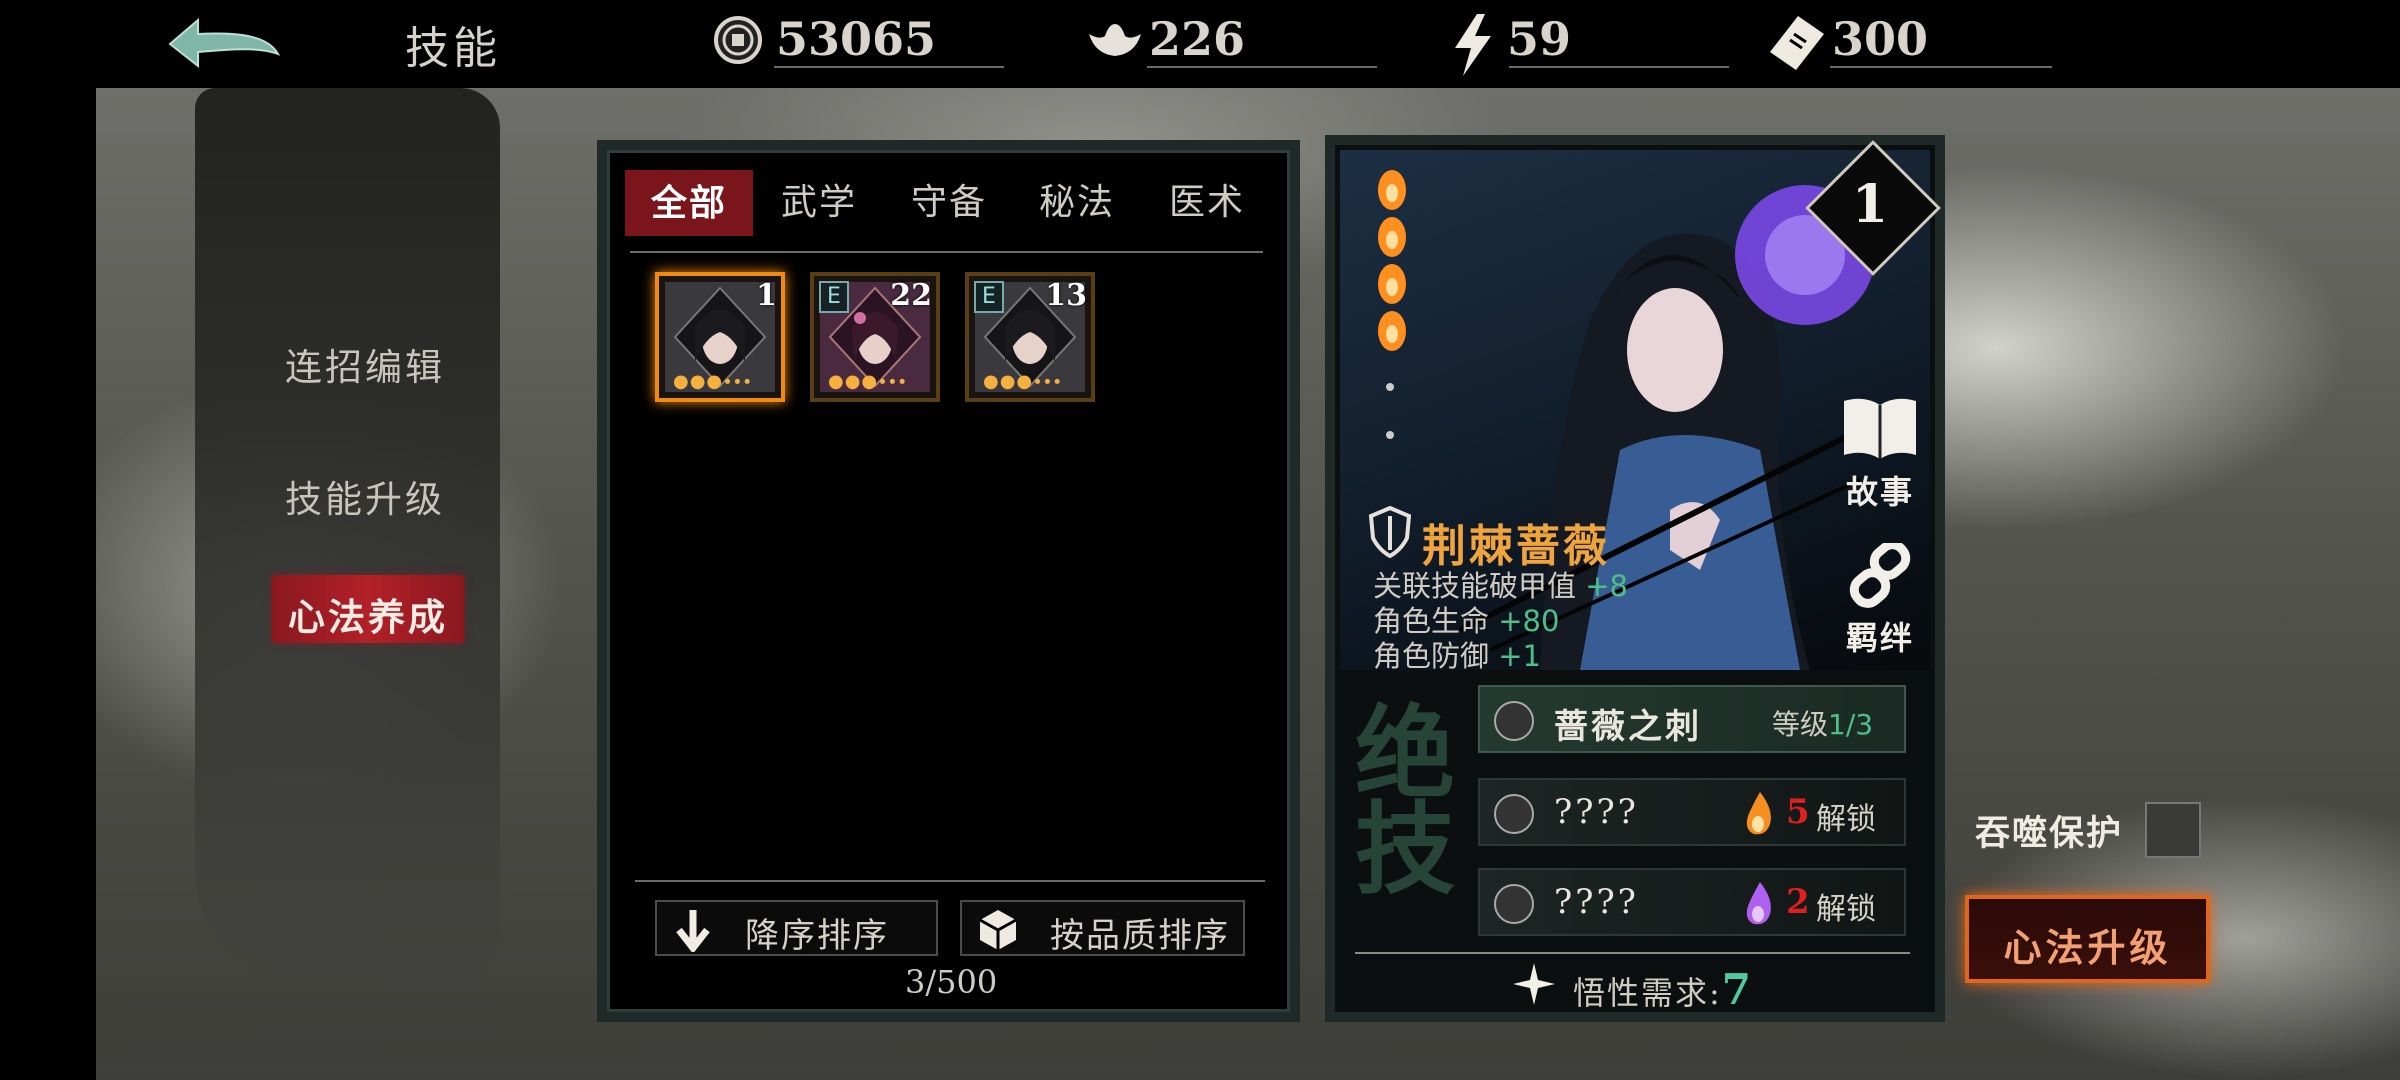 Image resolution: width=2400 pixels, height=1080 pixels. I want to click on requirement-label: 悟性需求:, so click(1647, 993).